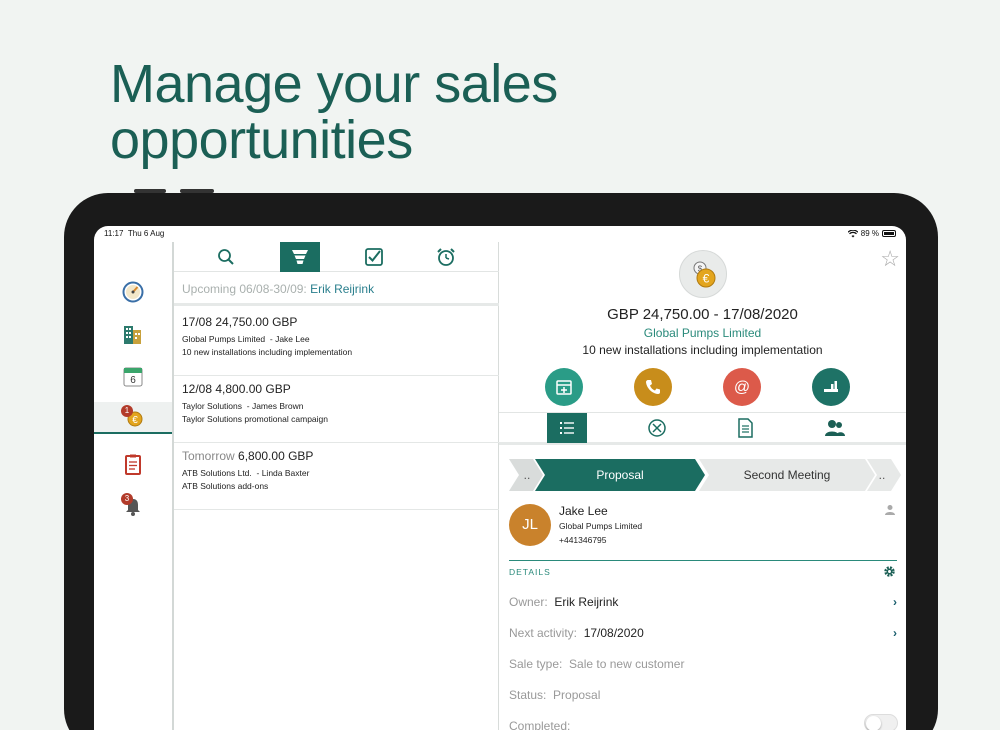 Image resolution: width=1000 pixels, height=730 pixels. What do you see at coordinates (342, 289) in the screenshot?
I see `filter-person: Erik Reijrink` at bounding box center [342, 289].